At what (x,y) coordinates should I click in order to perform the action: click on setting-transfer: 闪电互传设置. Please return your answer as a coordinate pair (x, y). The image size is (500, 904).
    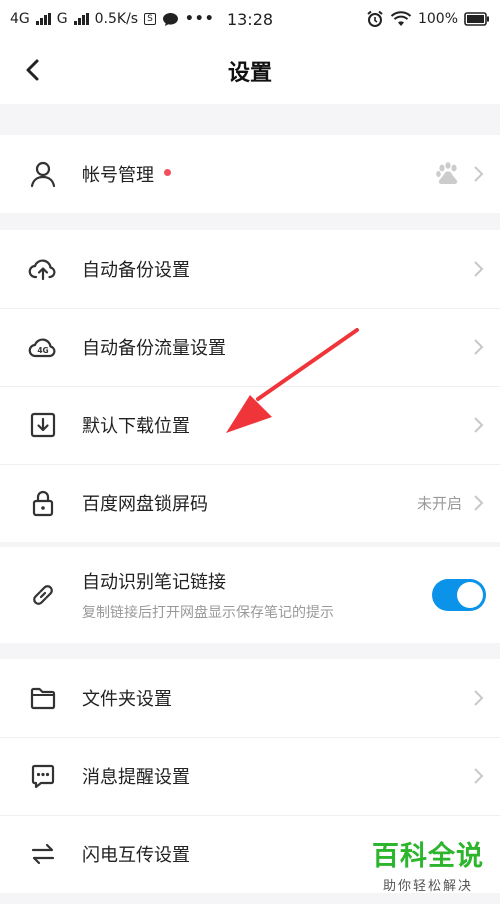
    Looking at the image, I should click on (250, 854).